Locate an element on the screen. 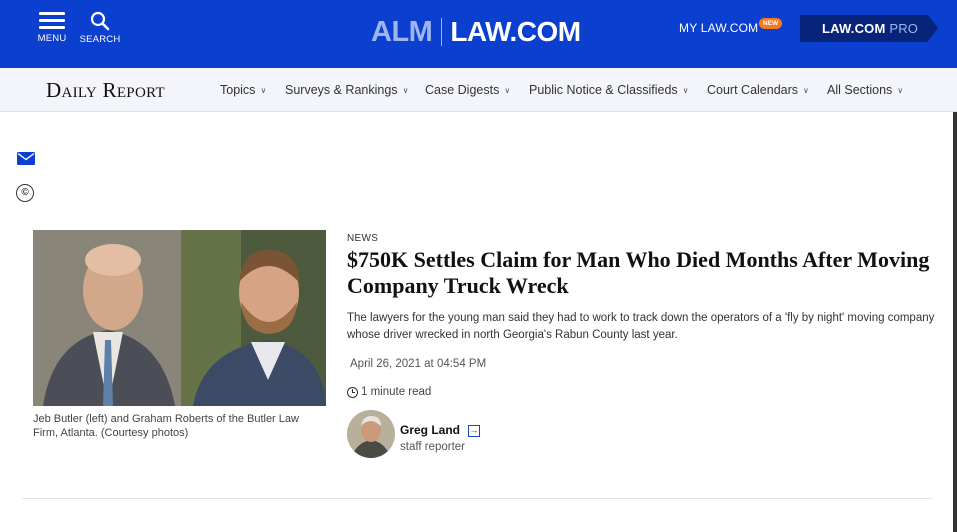 The width and height of the screenshot is (957, 532). logo-separator is located at coordinates (442, 32).